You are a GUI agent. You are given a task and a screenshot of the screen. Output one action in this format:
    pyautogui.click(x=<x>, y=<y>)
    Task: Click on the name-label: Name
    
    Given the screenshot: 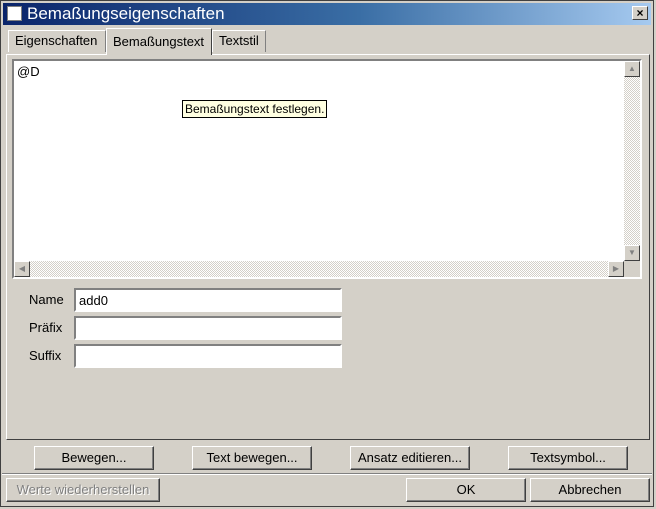 What is the action you would take?
    pyautogui.click(x=46, y=299)
    